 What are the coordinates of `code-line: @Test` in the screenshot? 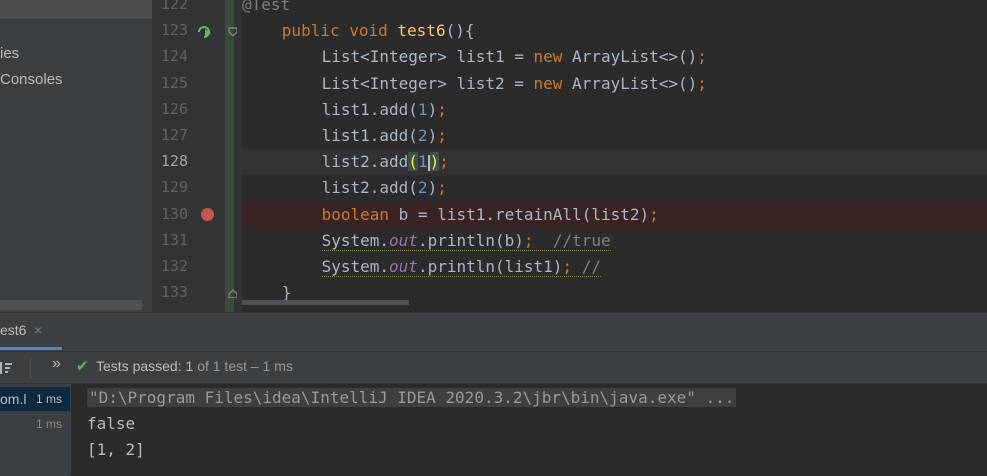 It's located at (614, 9).